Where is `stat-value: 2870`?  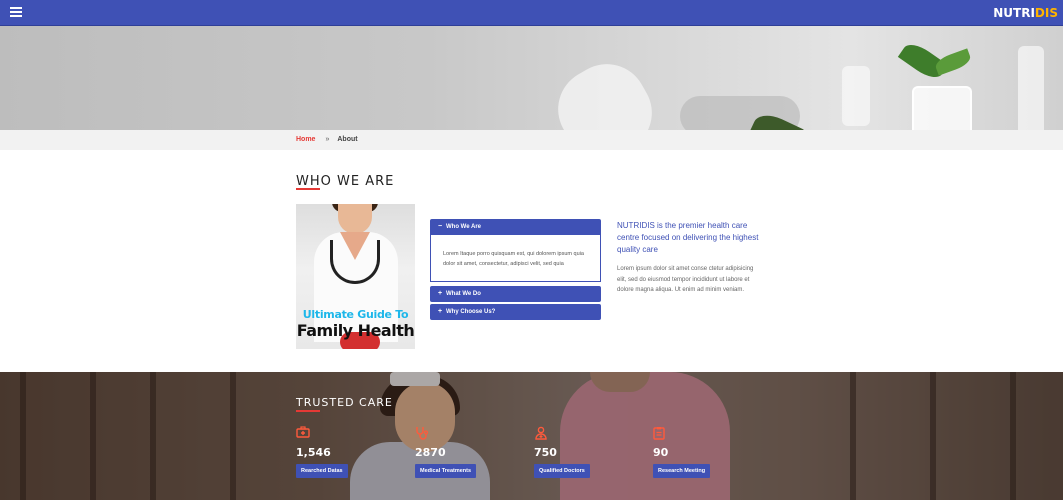
stat-value: 2870 is located at coordinates (430, 452).